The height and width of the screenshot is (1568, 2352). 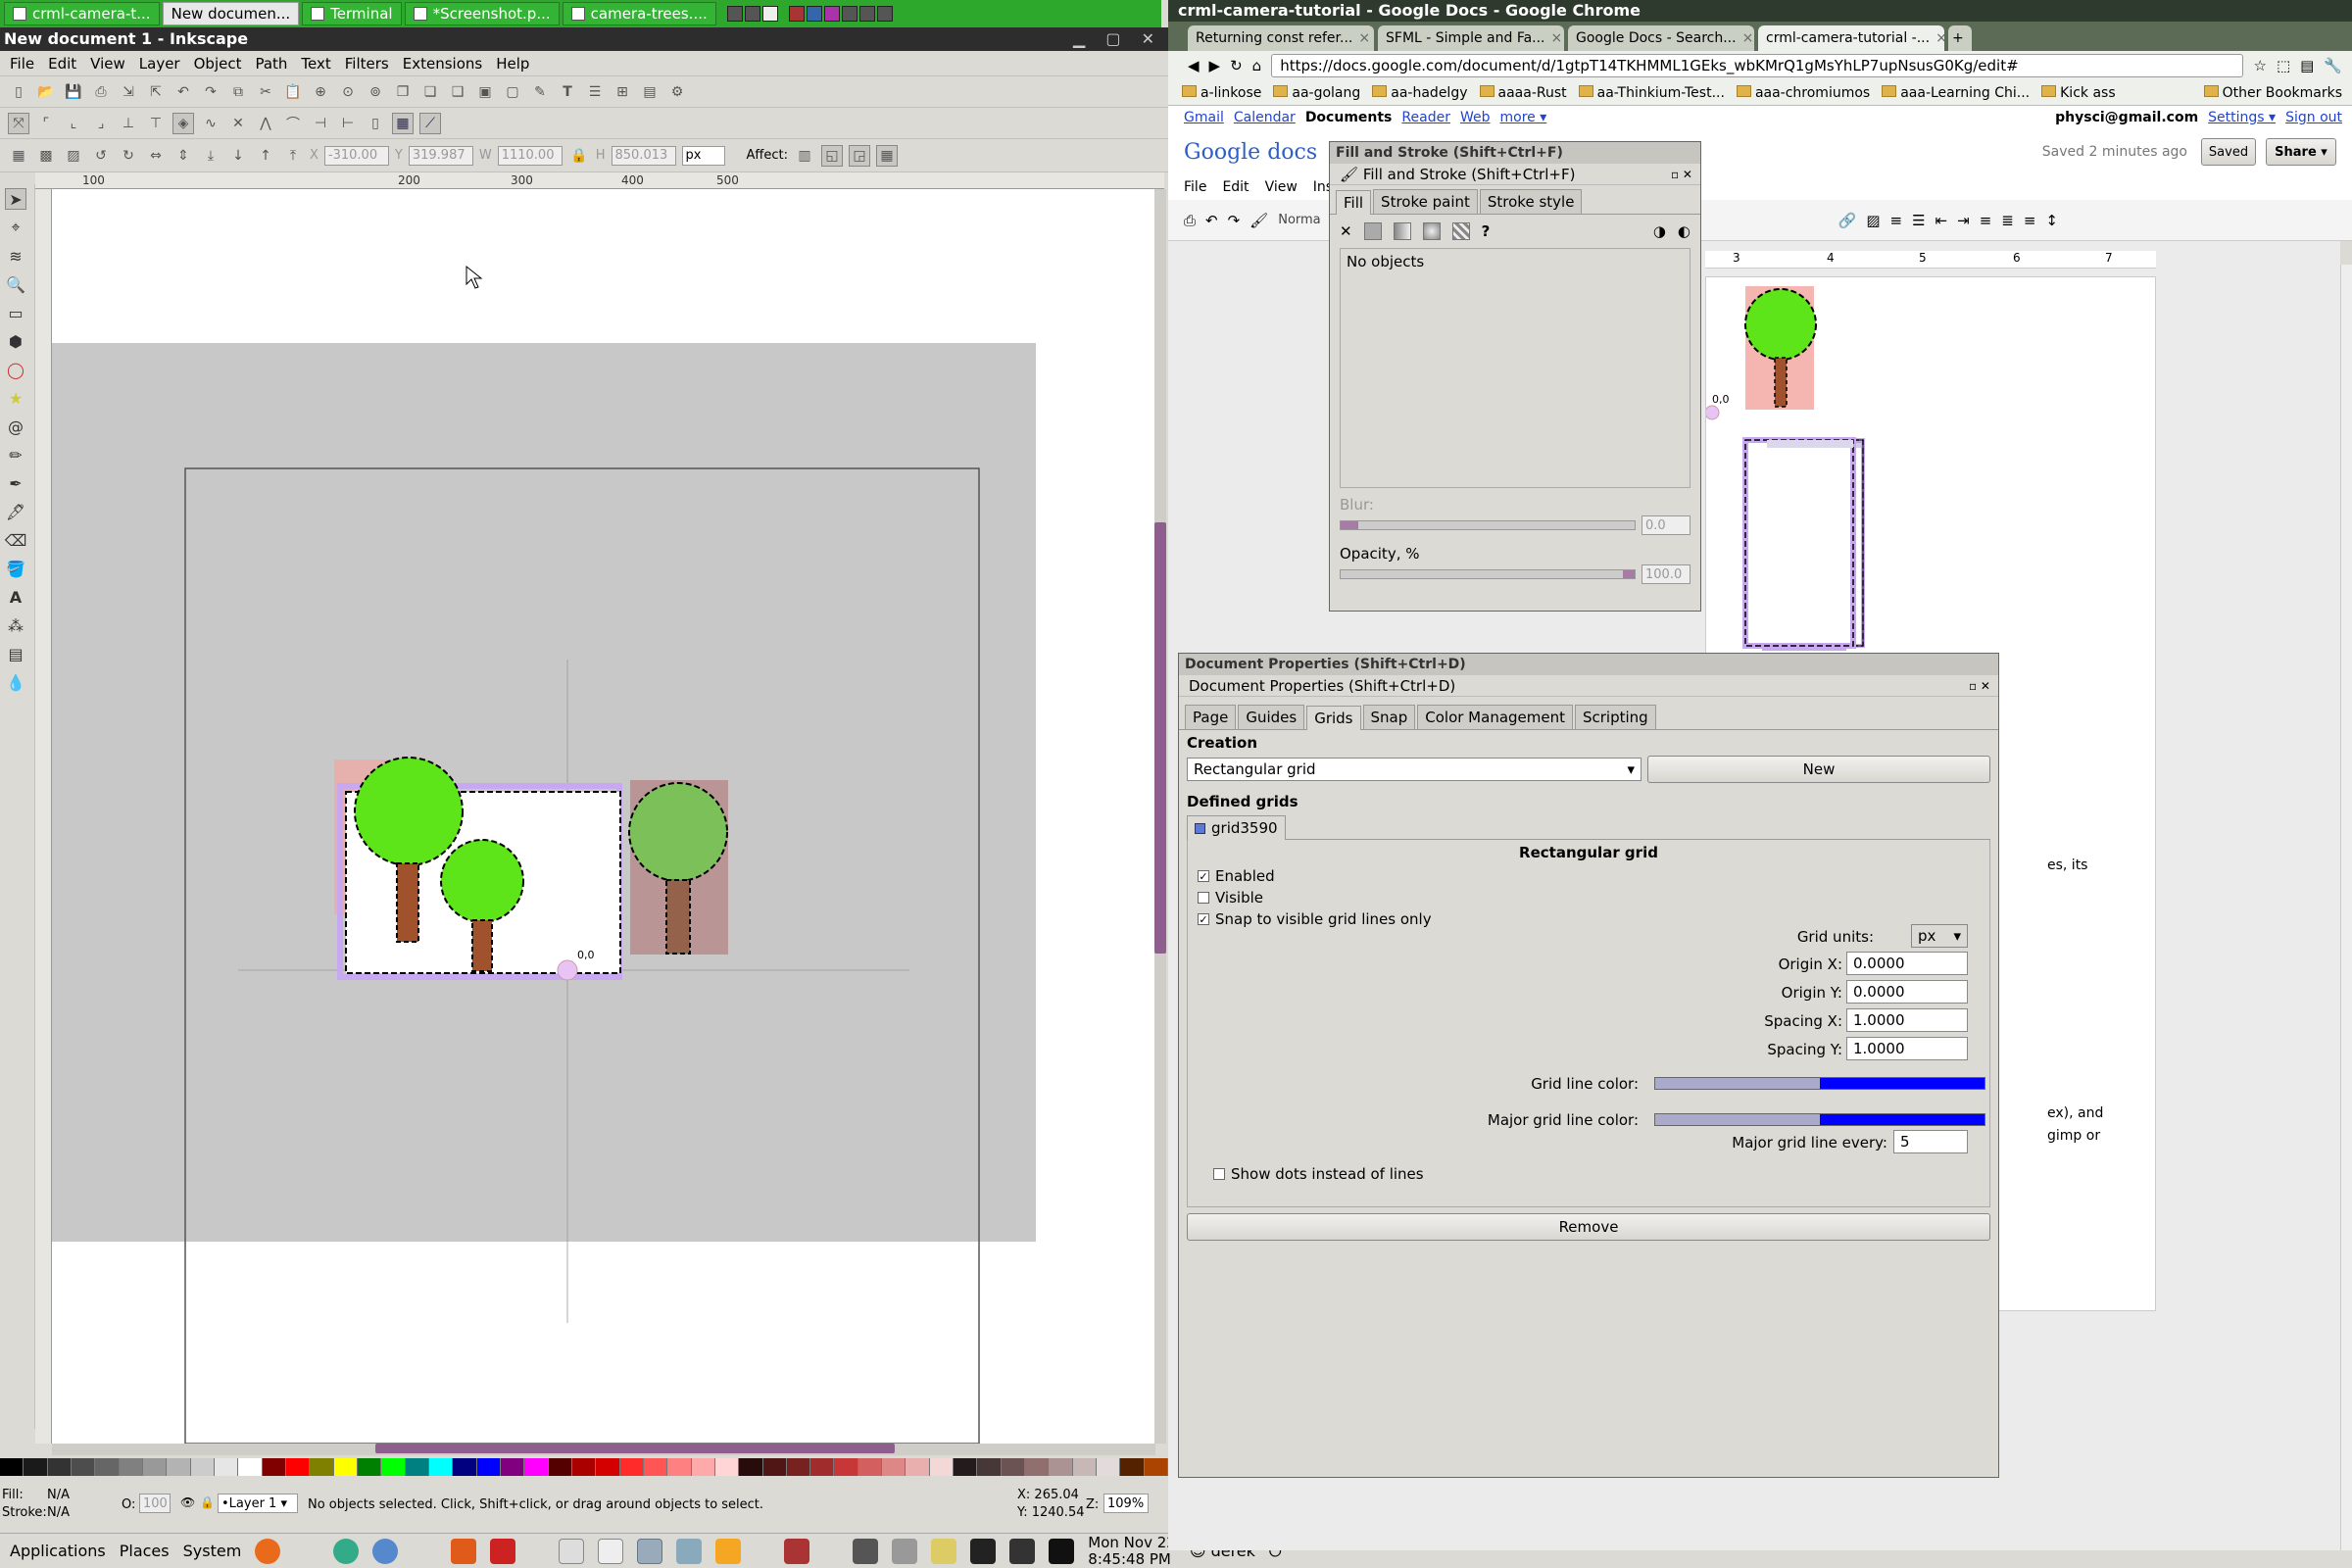 I want to click on gbar-documents: Documents, so click(x=1349, y=117).